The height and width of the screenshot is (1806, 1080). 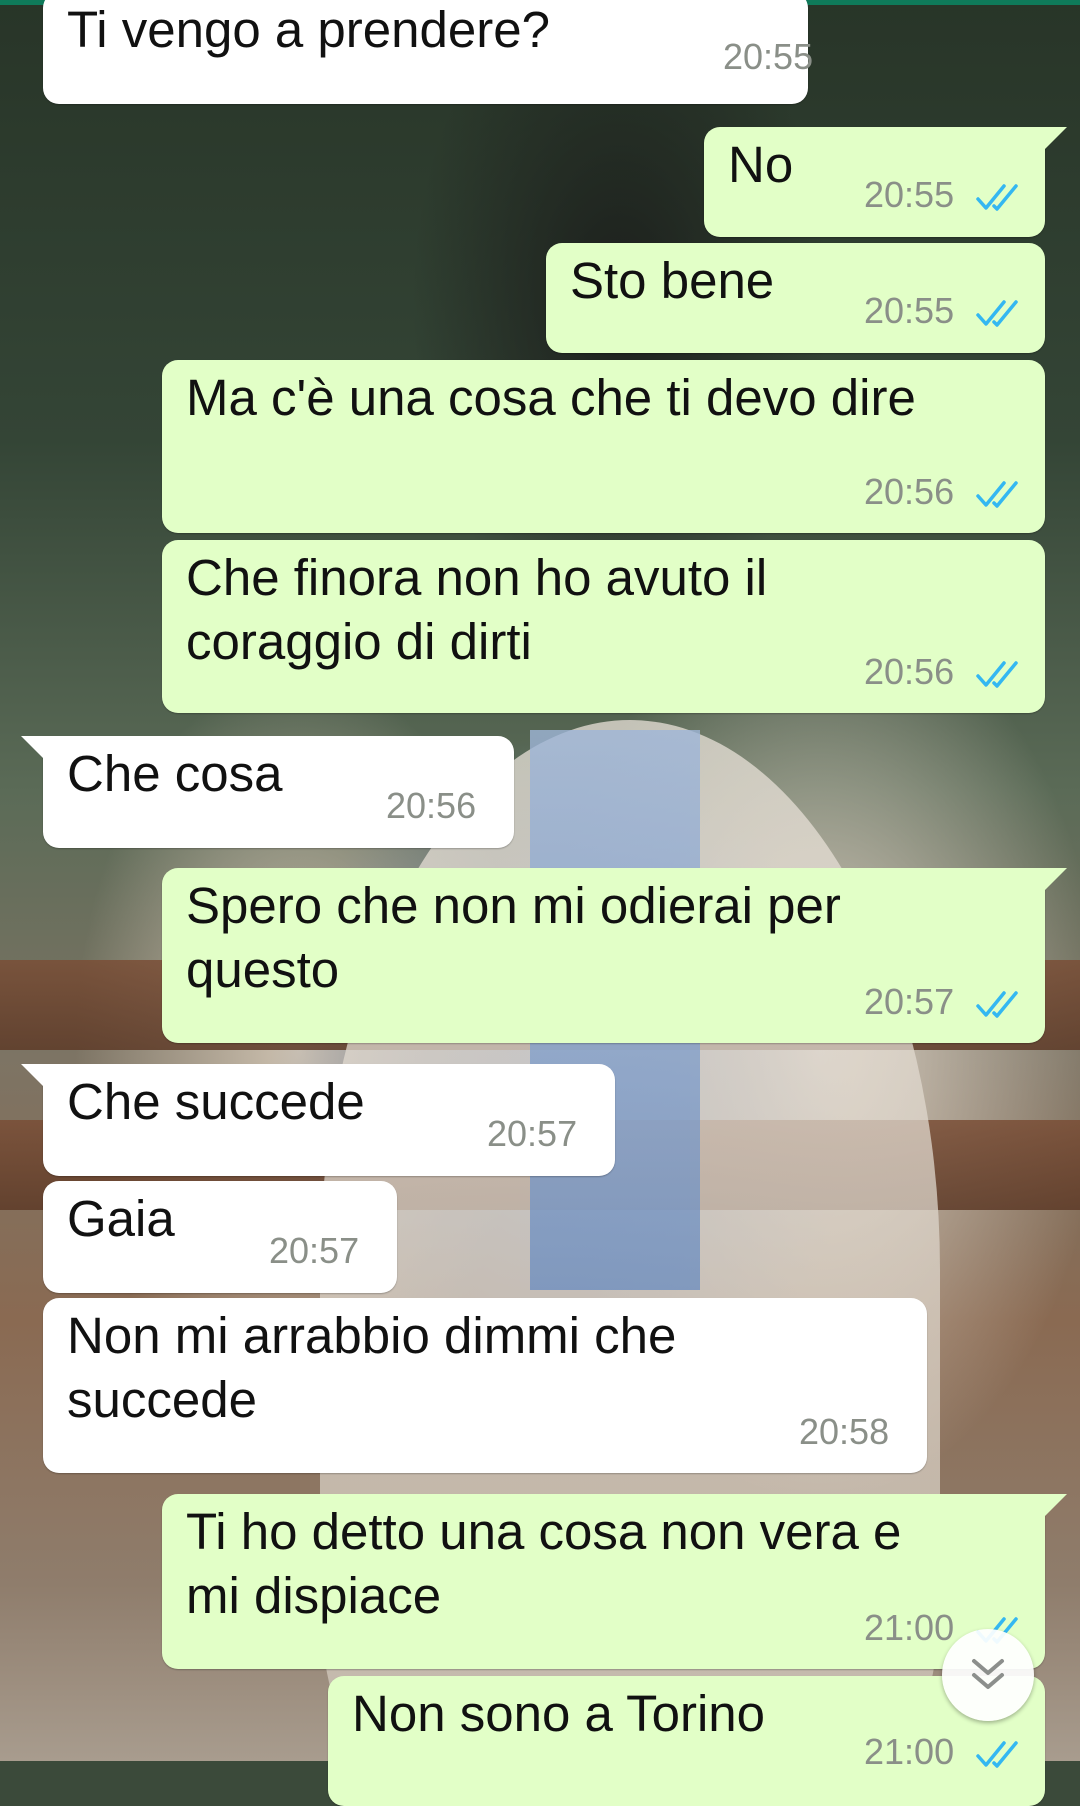 I want to click on scroll-to-bottom-button, so click(x=988, y=1675).